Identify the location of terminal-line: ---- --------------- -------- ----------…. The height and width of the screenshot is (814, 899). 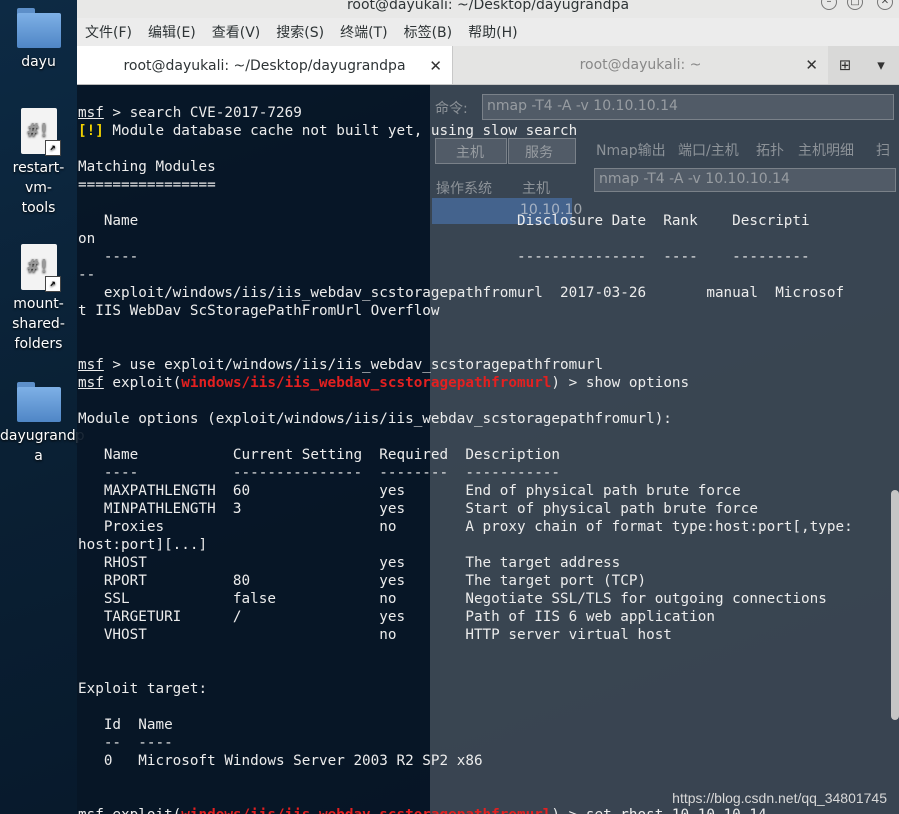
(465, 473).